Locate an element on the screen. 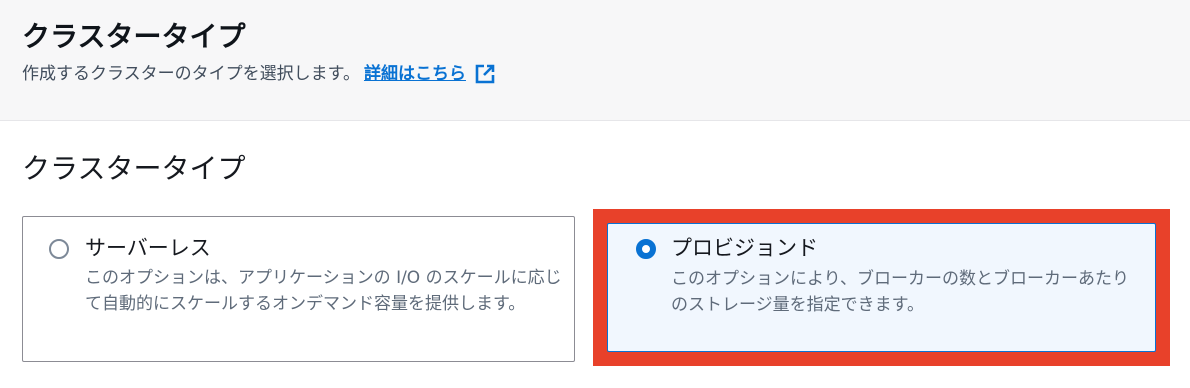 This screenshot has width=1190, height=388. section-title: クラスタータイプ is located at coordinates (134, 168).